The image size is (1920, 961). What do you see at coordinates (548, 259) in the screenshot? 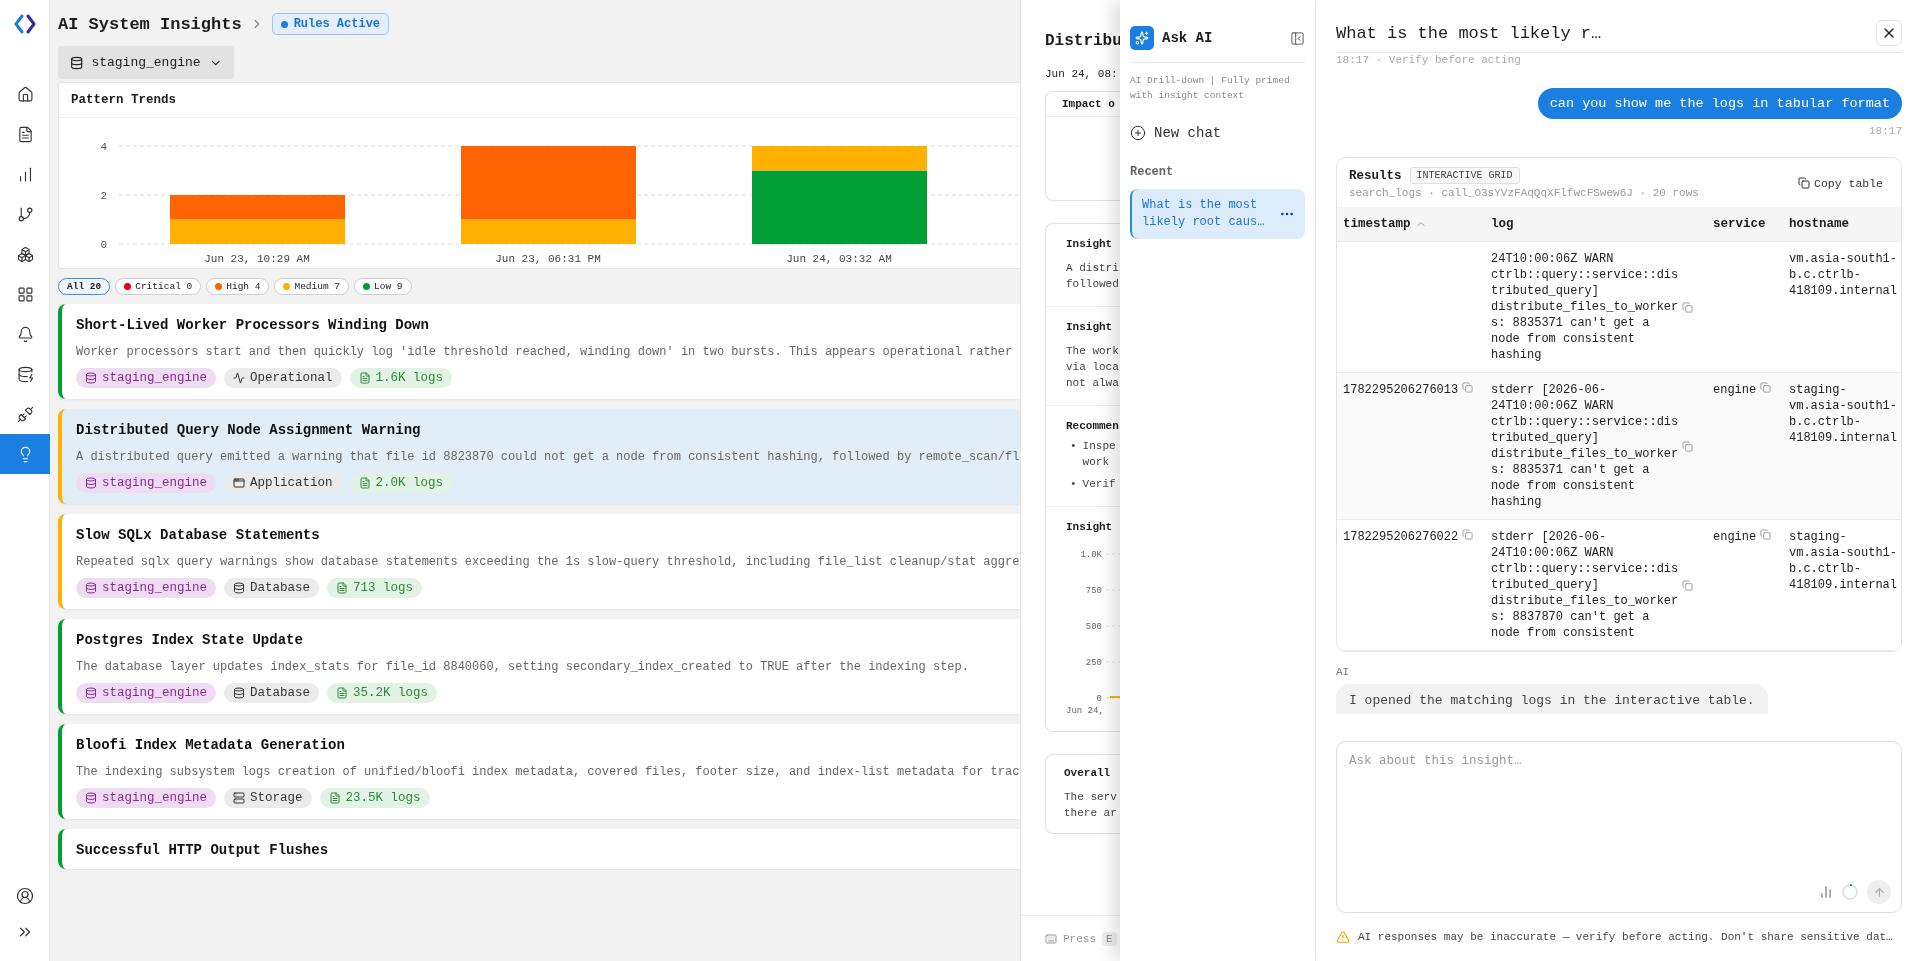
I see `axis-label: Jun 23, 06:31 PM` at bounding box center [548, 259].